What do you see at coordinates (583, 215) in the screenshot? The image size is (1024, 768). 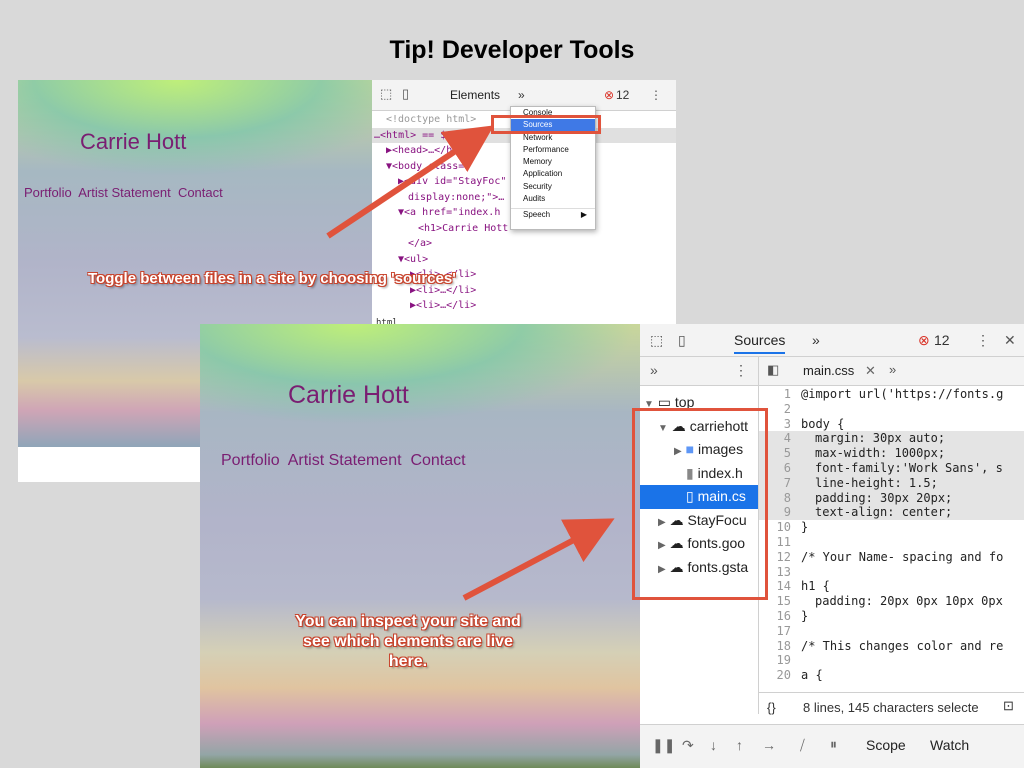 I see `submenu-arrow-icon: ▶` at bounding box center [583, 215].